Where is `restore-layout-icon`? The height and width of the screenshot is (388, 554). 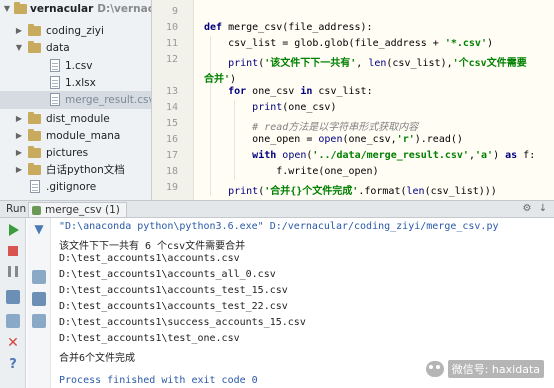 restore-layout-icon is located at coordinates (13, 297).